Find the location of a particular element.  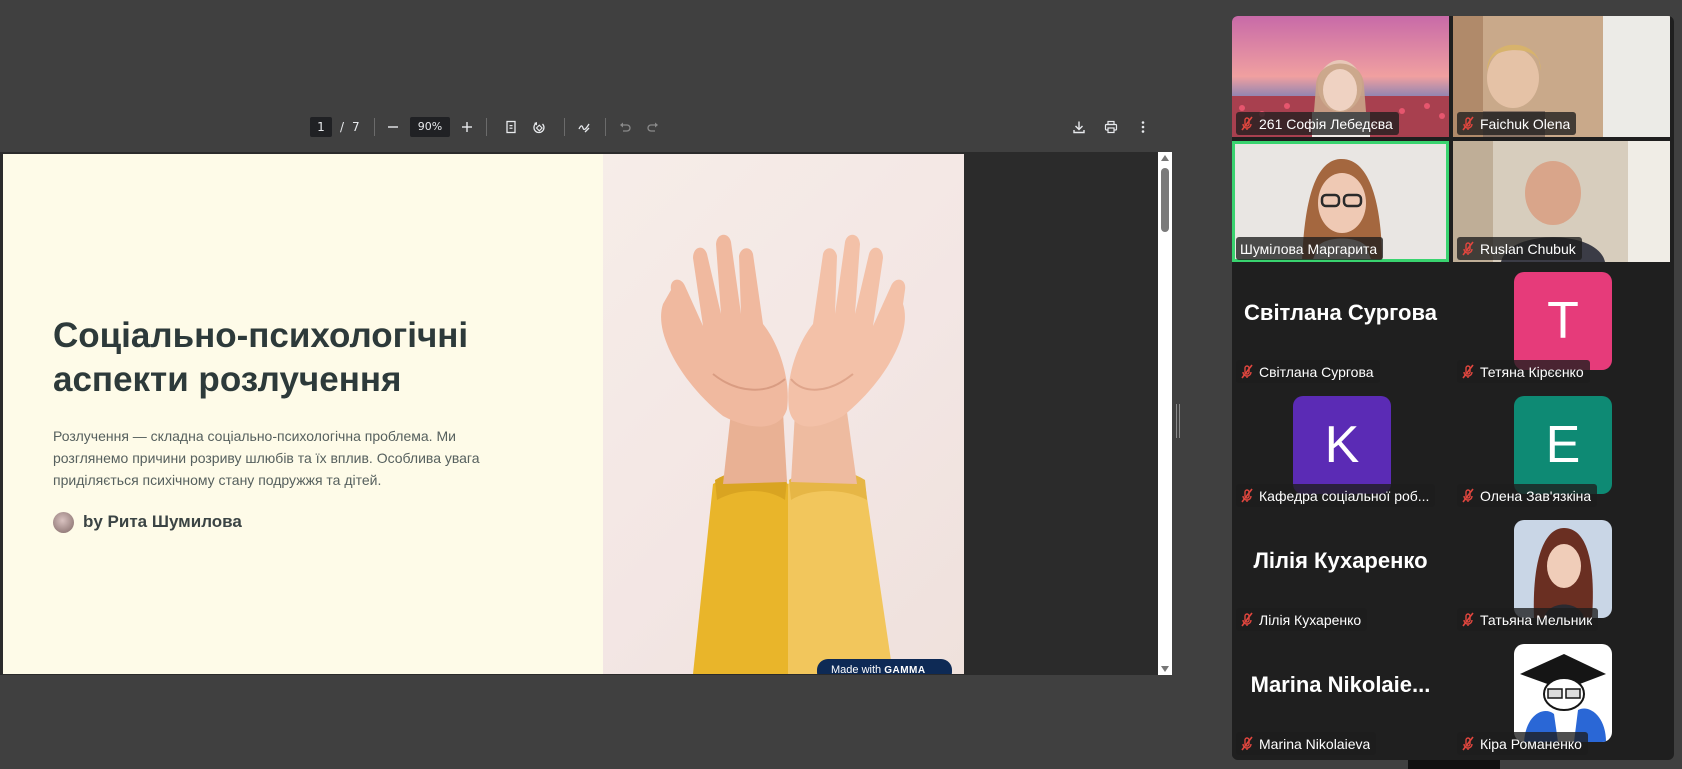

participant-nametag: Тетяна Кірєєнко is located at coordinates (1523, 371).